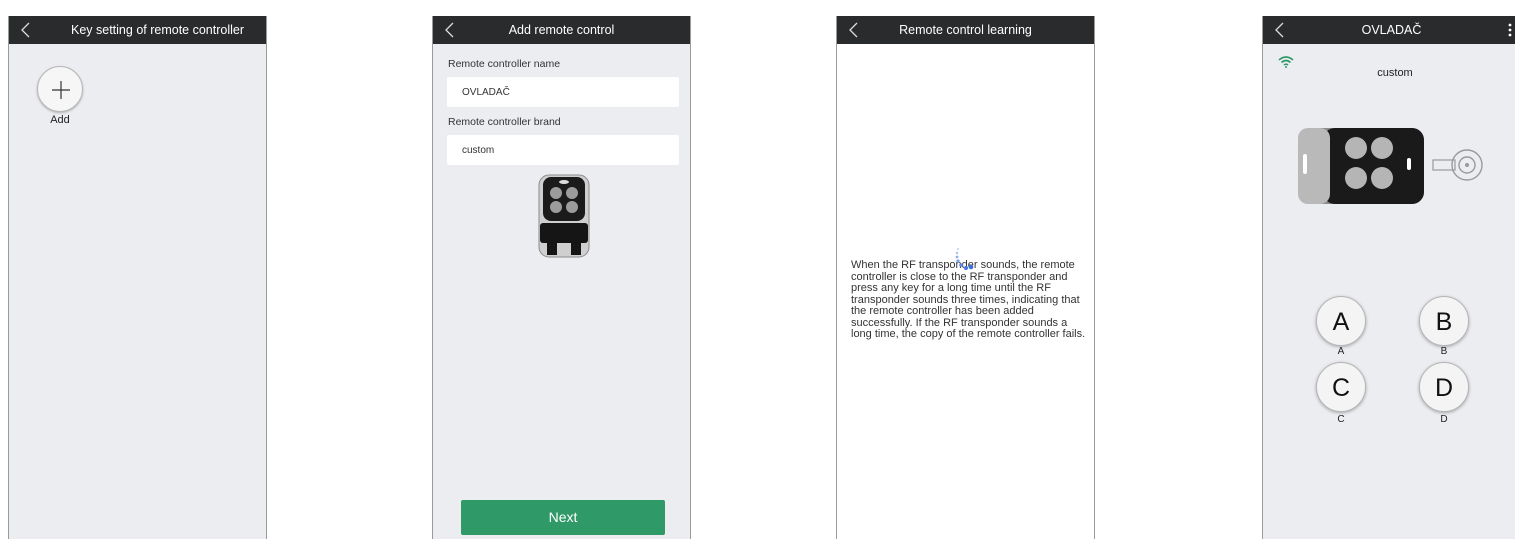 The image size is (1515, 539). I want to click on page-title: Remote control learning, so click(965, 30).